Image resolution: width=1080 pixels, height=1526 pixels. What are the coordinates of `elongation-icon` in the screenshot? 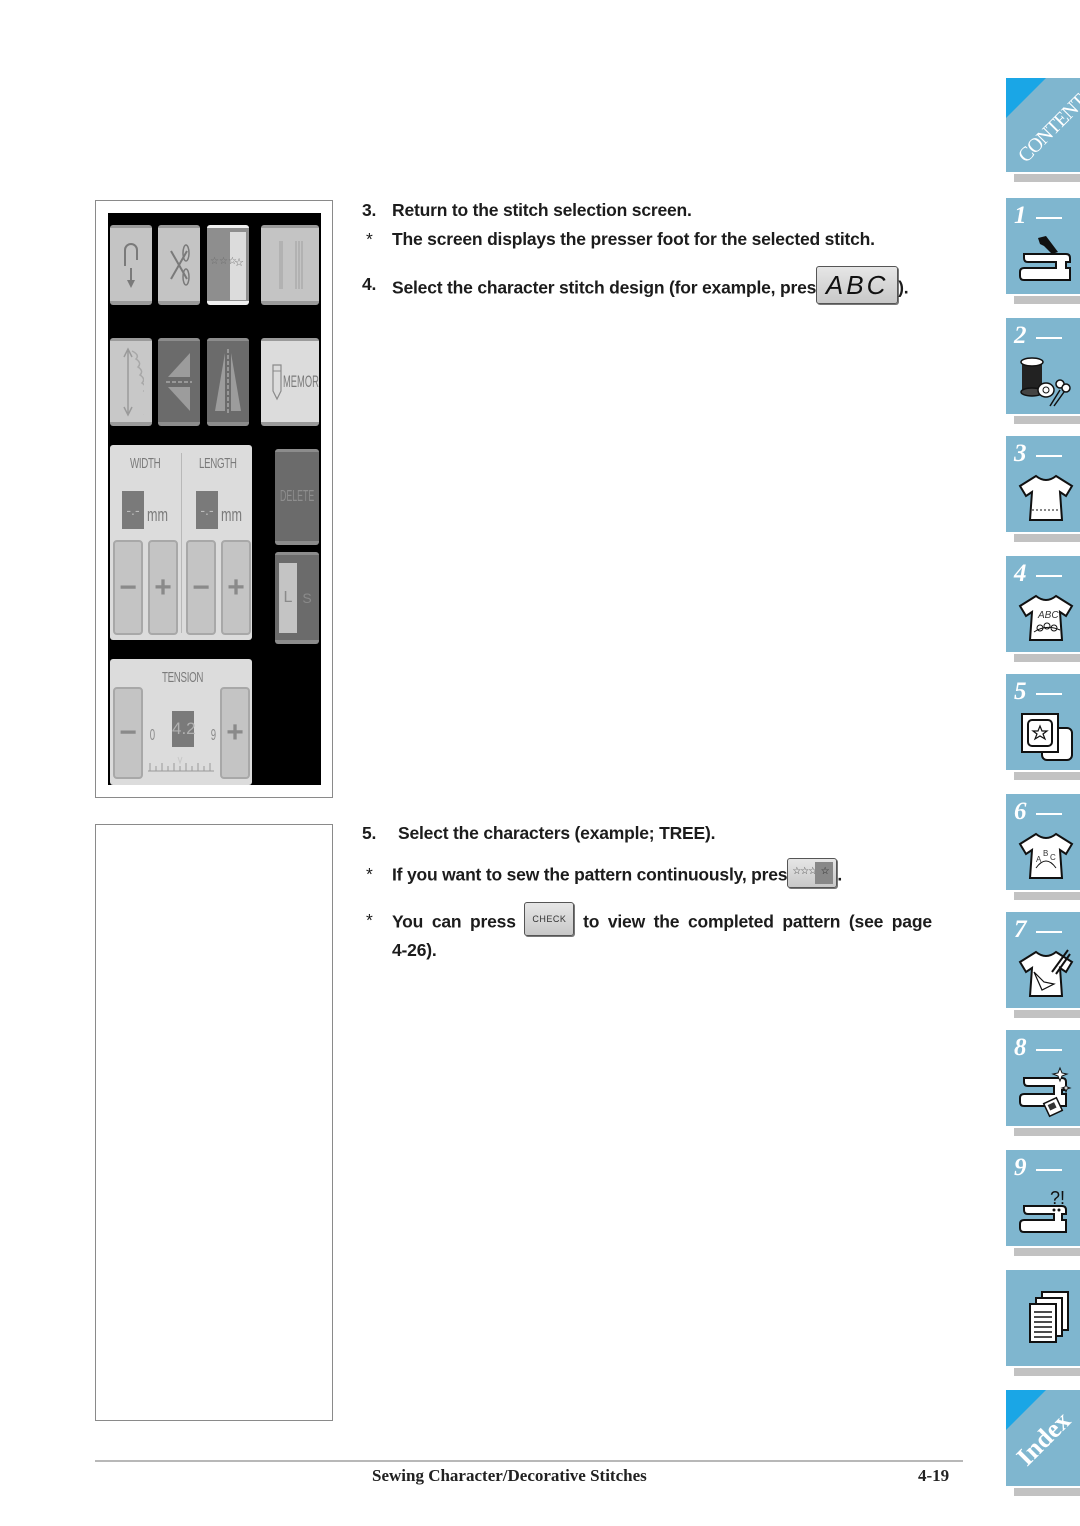 It's located at (133, 381).